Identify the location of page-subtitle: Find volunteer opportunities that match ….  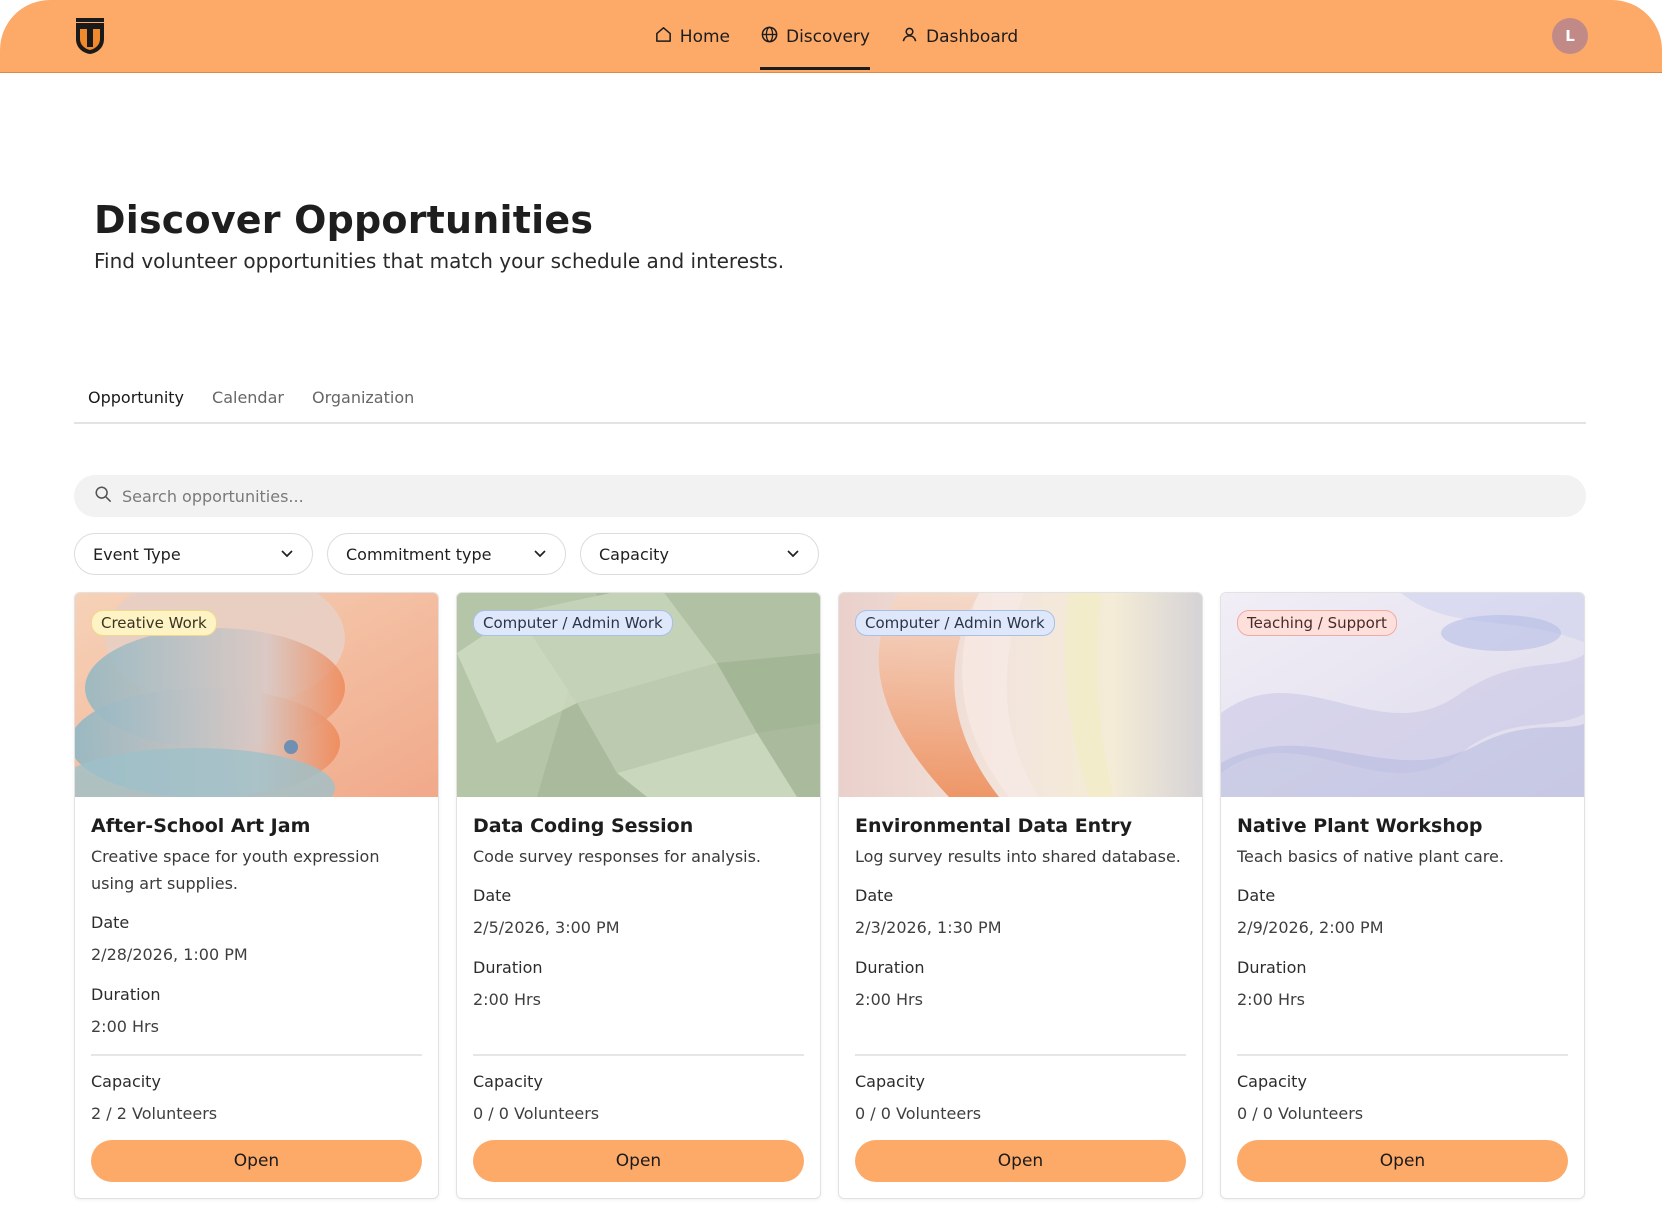
(439, 261).